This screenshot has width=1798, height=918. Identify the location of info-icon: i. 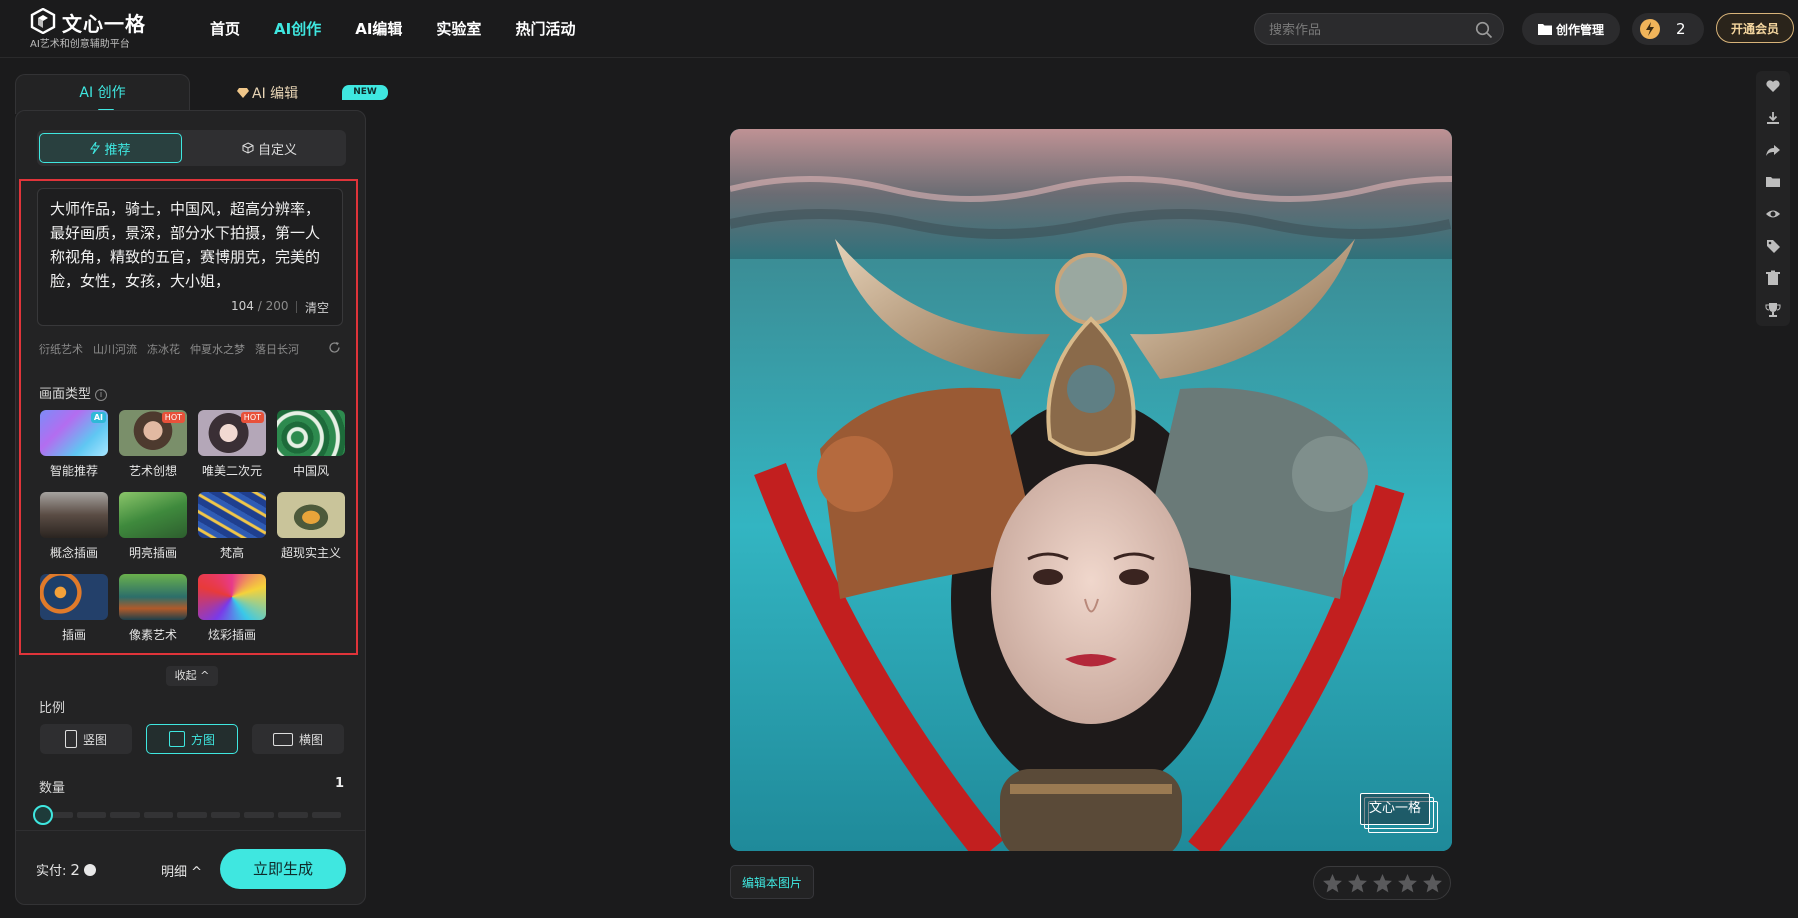
(101, 395).